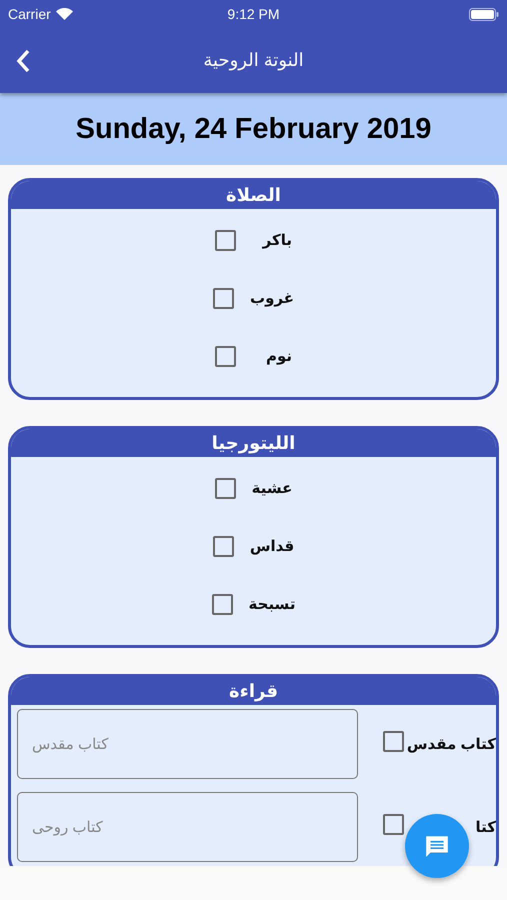 This screenshot has width=507, height=900. I want to click on section-title: الليتورجيا, so click(254, 443).